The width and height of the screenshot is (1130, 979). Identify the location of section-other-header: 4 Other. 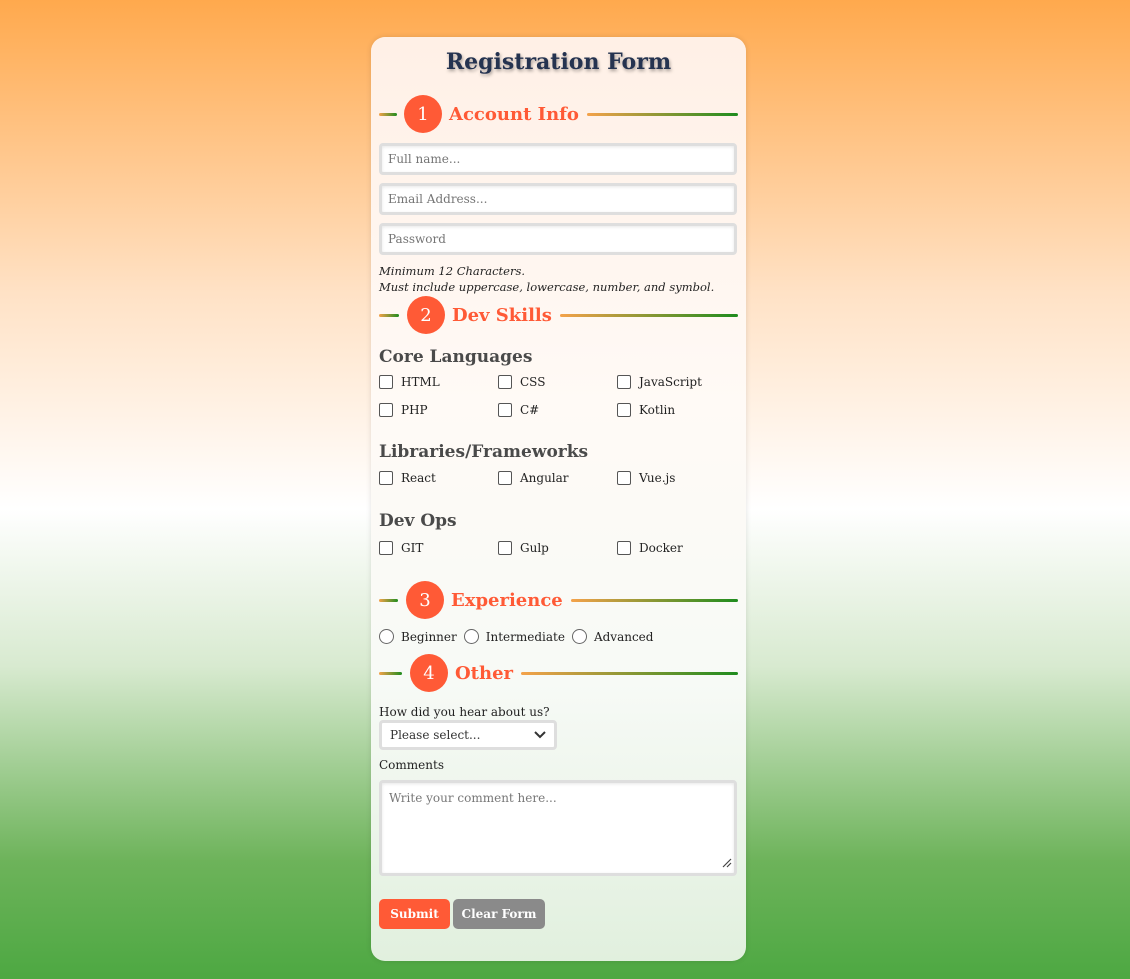
(558, 673).